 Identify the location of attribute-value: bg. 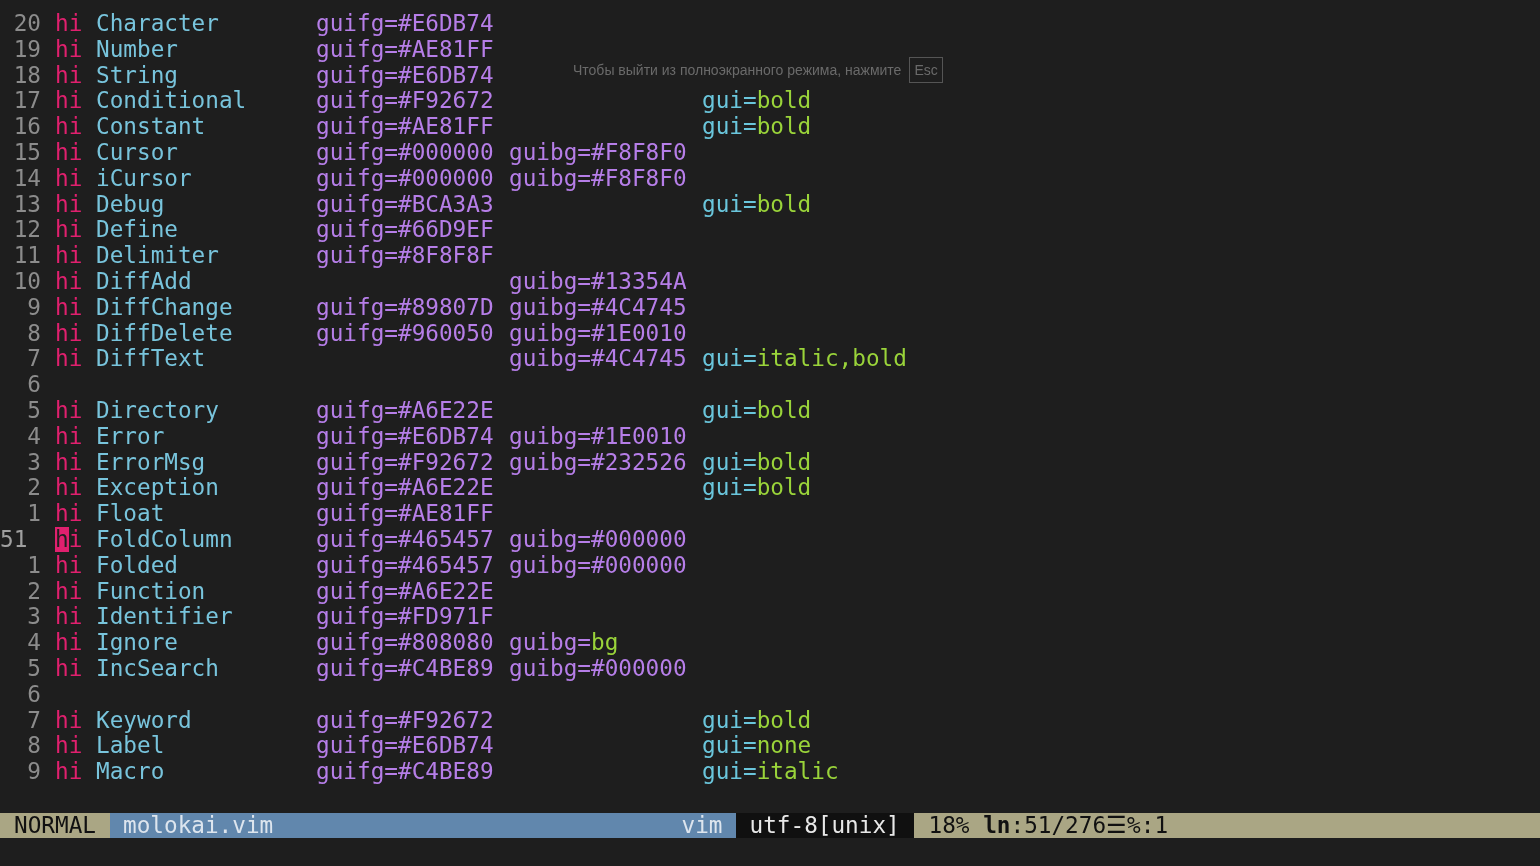
(604, 643).